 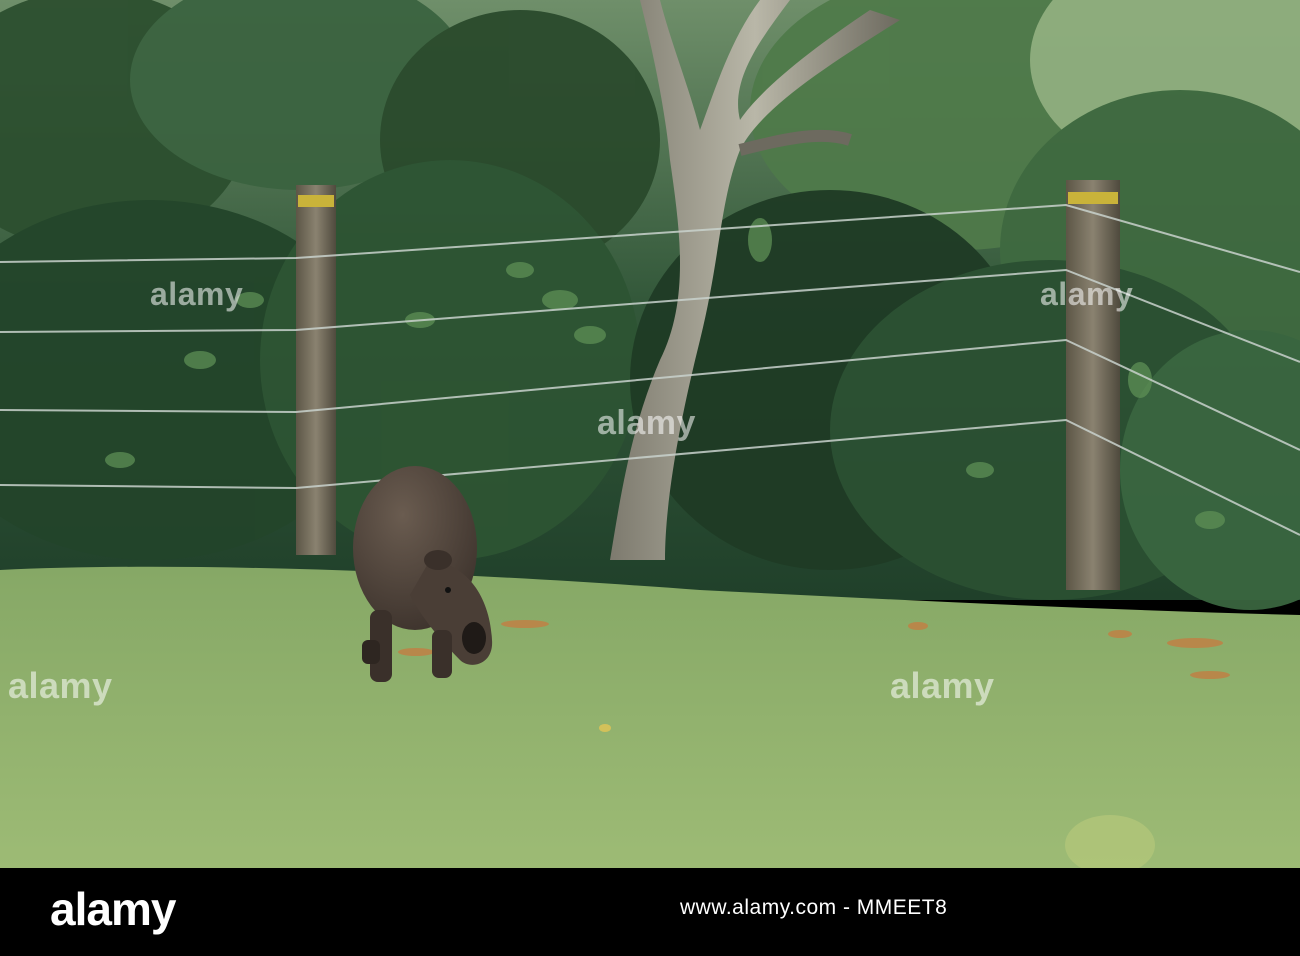 What do you see at coordinates (650, 912) in the screenshot?
I see `stock-footer-bar: alamy www.alamy.com - MMEET8` at bounding box center [650, 912].